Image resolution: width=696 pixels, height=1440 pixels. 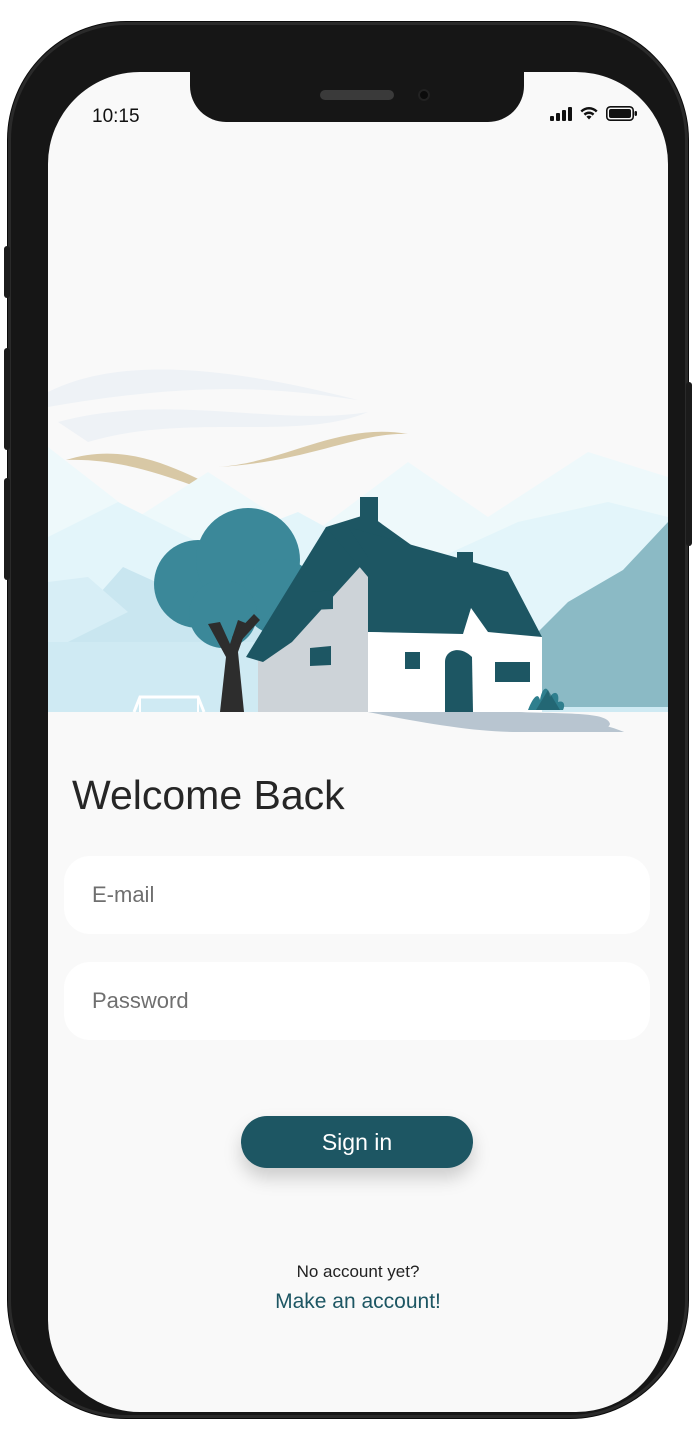 I want to click on status-icons, so click(x=594, y=113).